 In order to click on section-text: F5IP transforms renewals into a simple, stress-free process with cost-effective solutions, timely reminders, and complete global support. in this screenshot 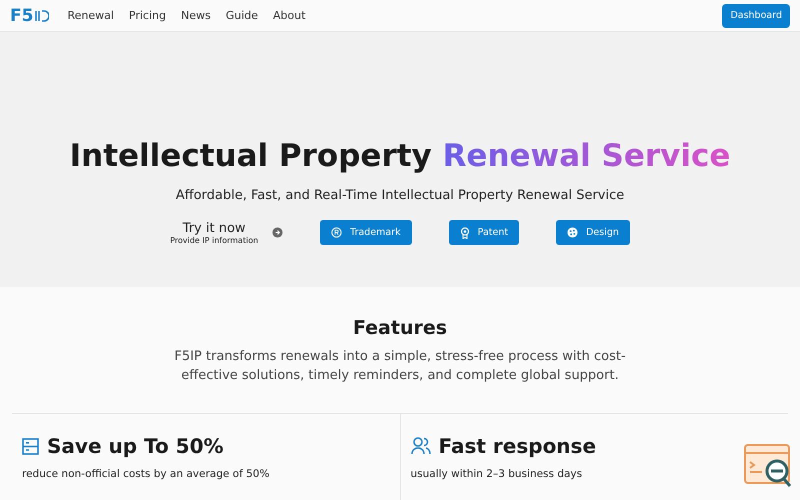, I will do `click(400, 366)`.